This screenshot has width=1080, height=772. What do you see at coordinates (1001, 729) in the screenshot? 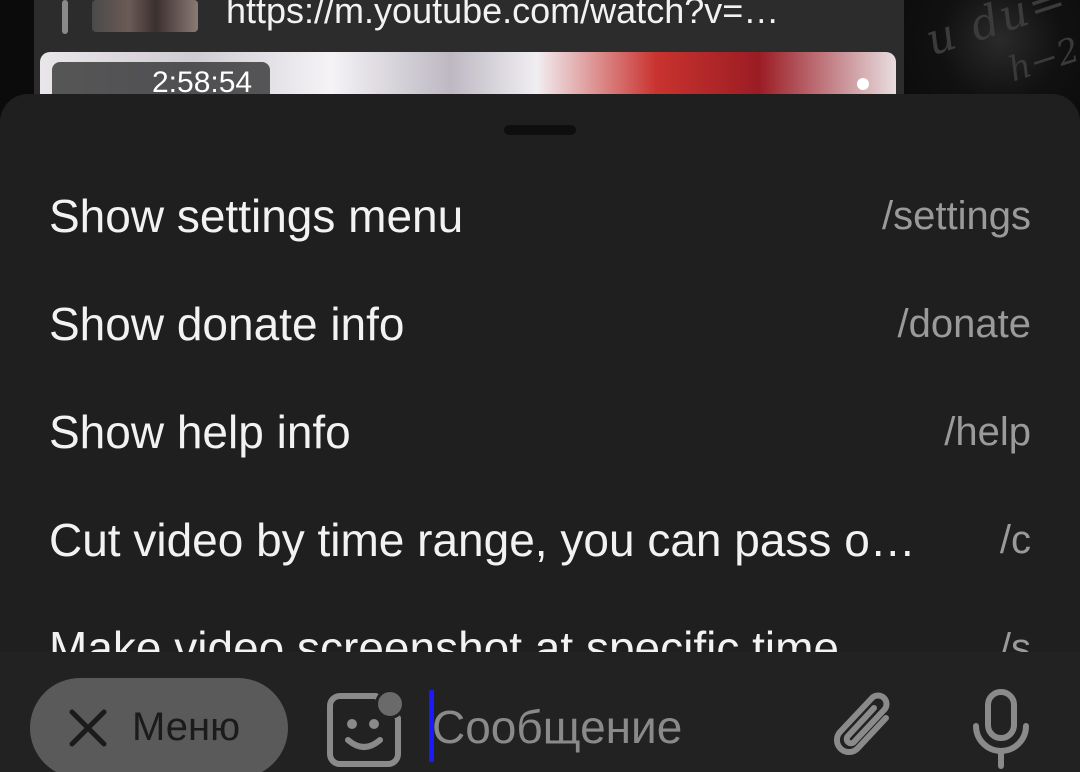
I see `microphone-icon` at bounding box center [1001, 729].